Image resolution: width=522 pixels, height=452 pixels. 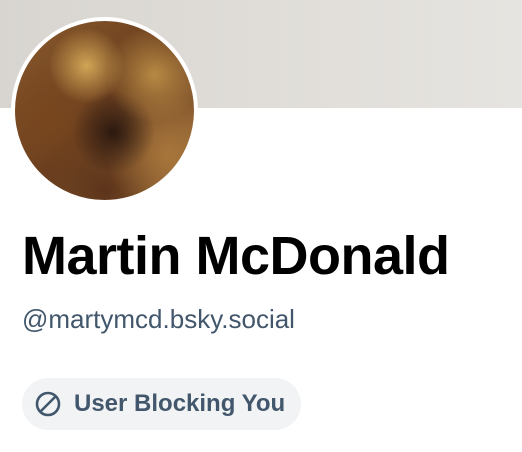 I want to click on display-name: Martin McDonald, so click(x=236, y=256).